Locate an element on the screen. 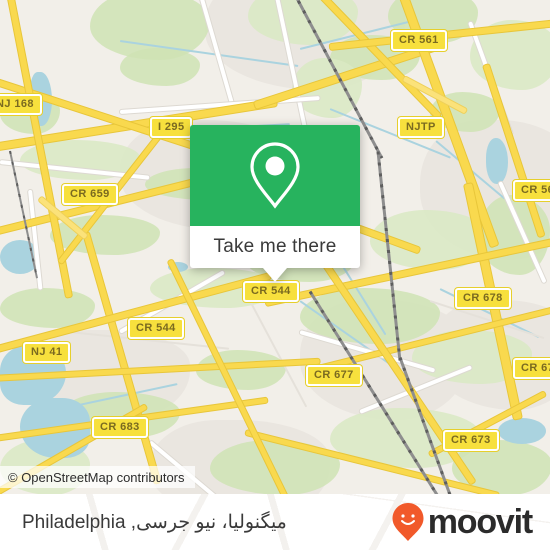 The height and width of the screenshot is (550, 550). road-shield: I 295 is located at coordinates (171, 127).